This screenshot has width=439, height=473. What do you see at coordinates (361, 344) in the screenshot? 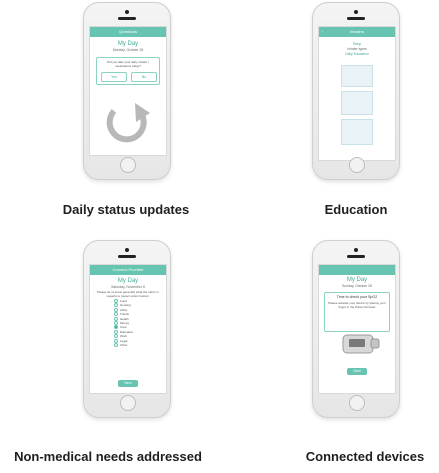
I see `pulse-oximeter-icon` at bounding box center [361, 344].